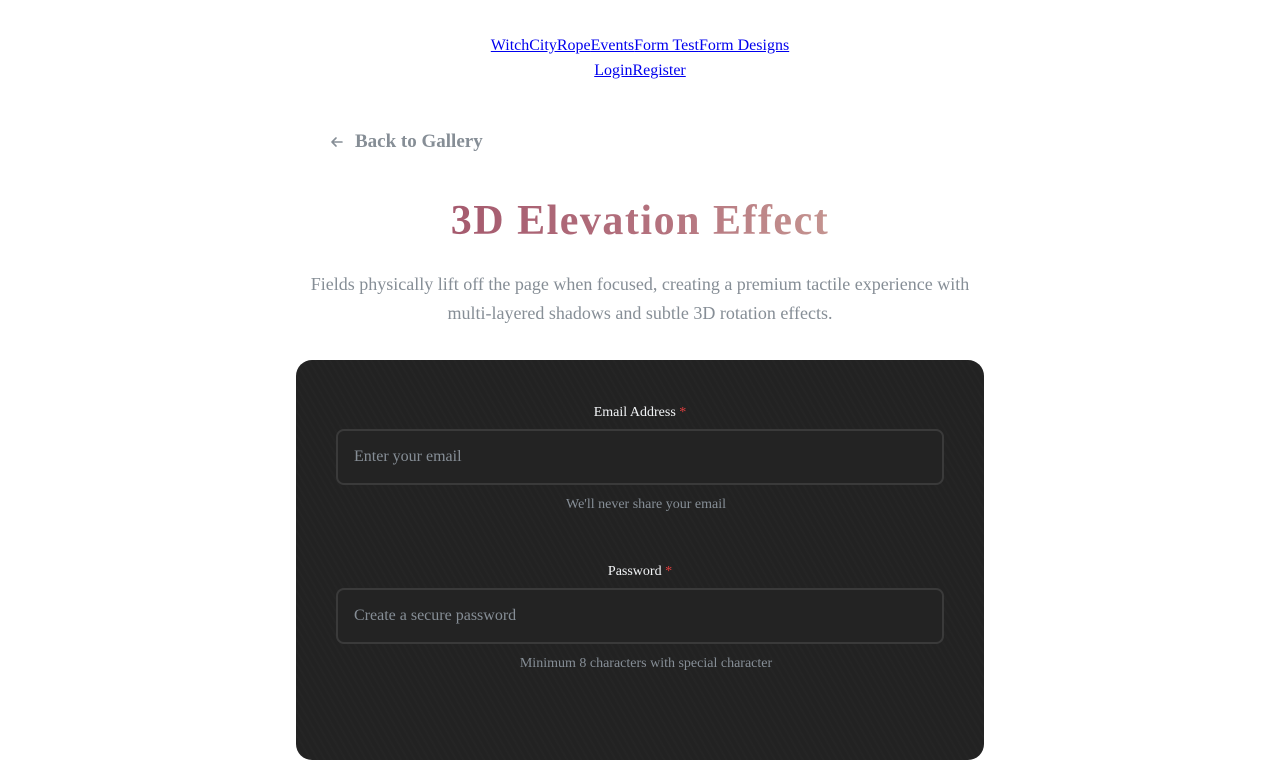 The height and width of the screenshot is (760, 1280). Describe the element at coordinates (666, 45) in the screenshot. I see `nav-link-form-test: Form Test` at that location.